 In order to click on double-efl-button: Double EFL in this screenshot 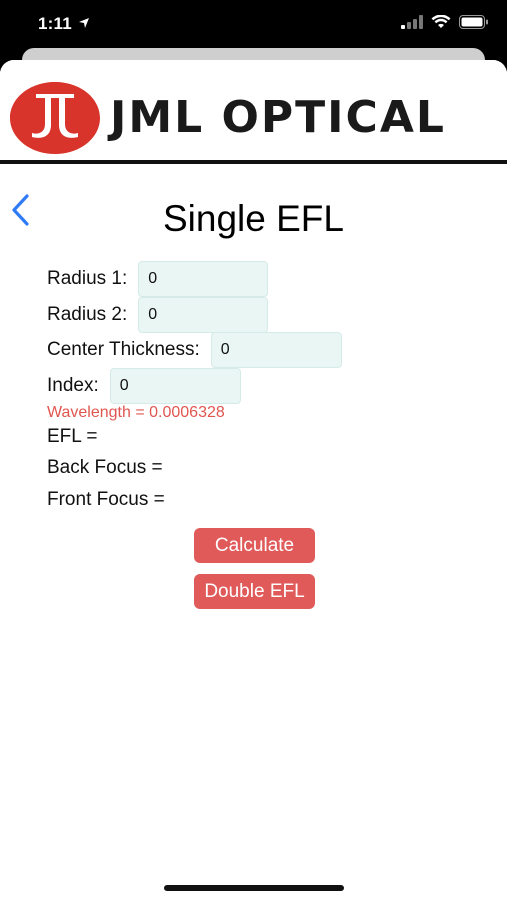, I will do `click(254, 591)`.